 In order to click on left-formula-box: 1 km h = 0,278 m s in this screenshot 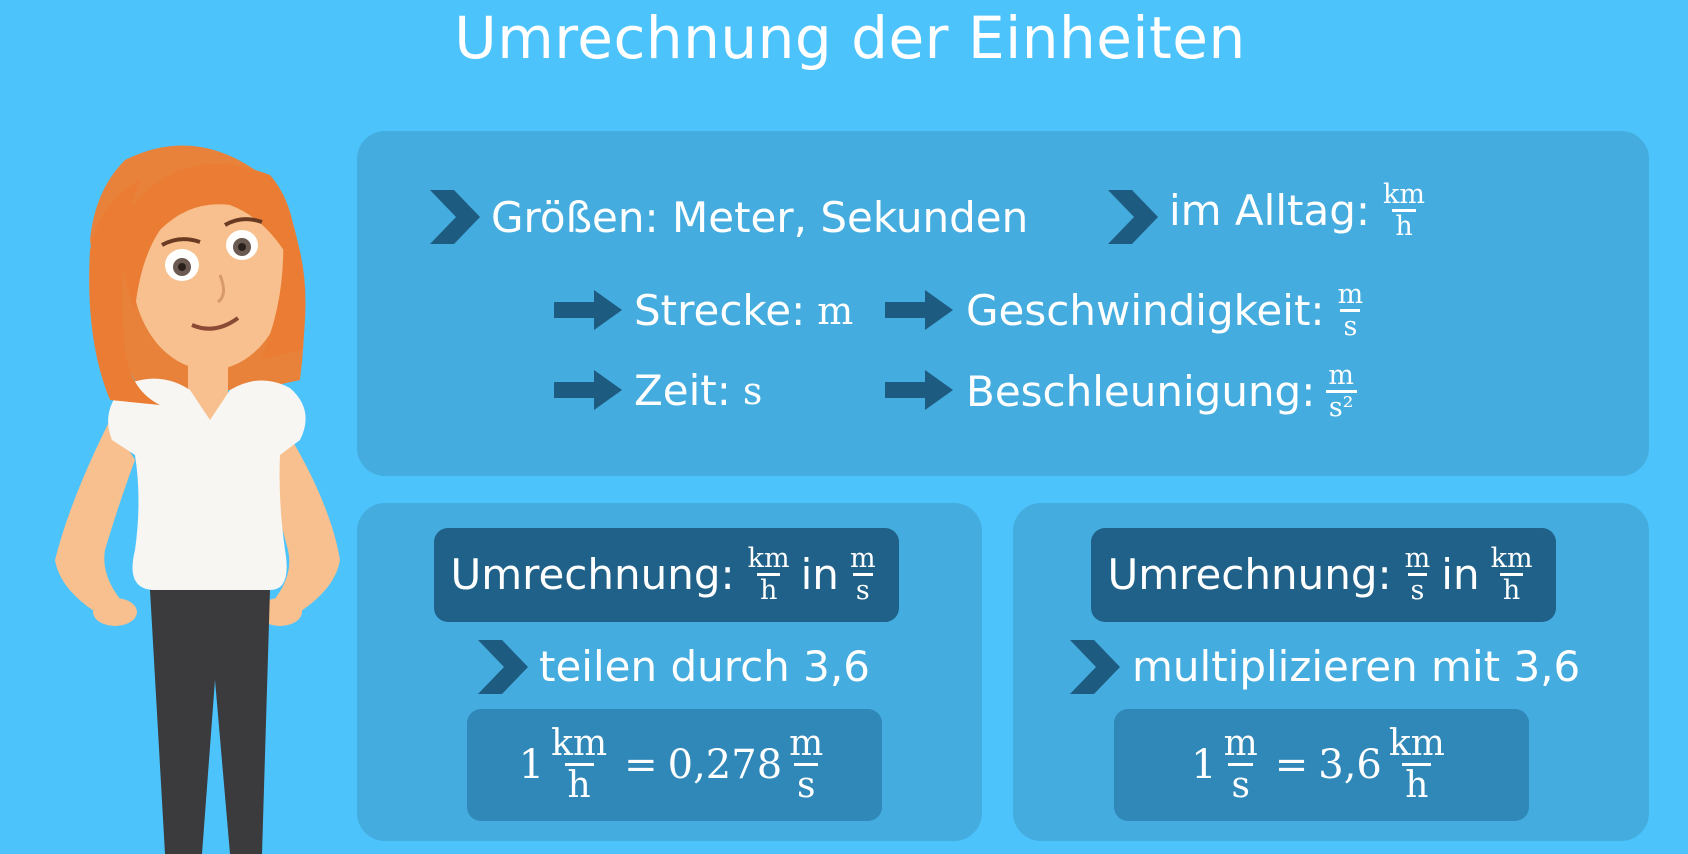, I will do `click(674, 765)`.